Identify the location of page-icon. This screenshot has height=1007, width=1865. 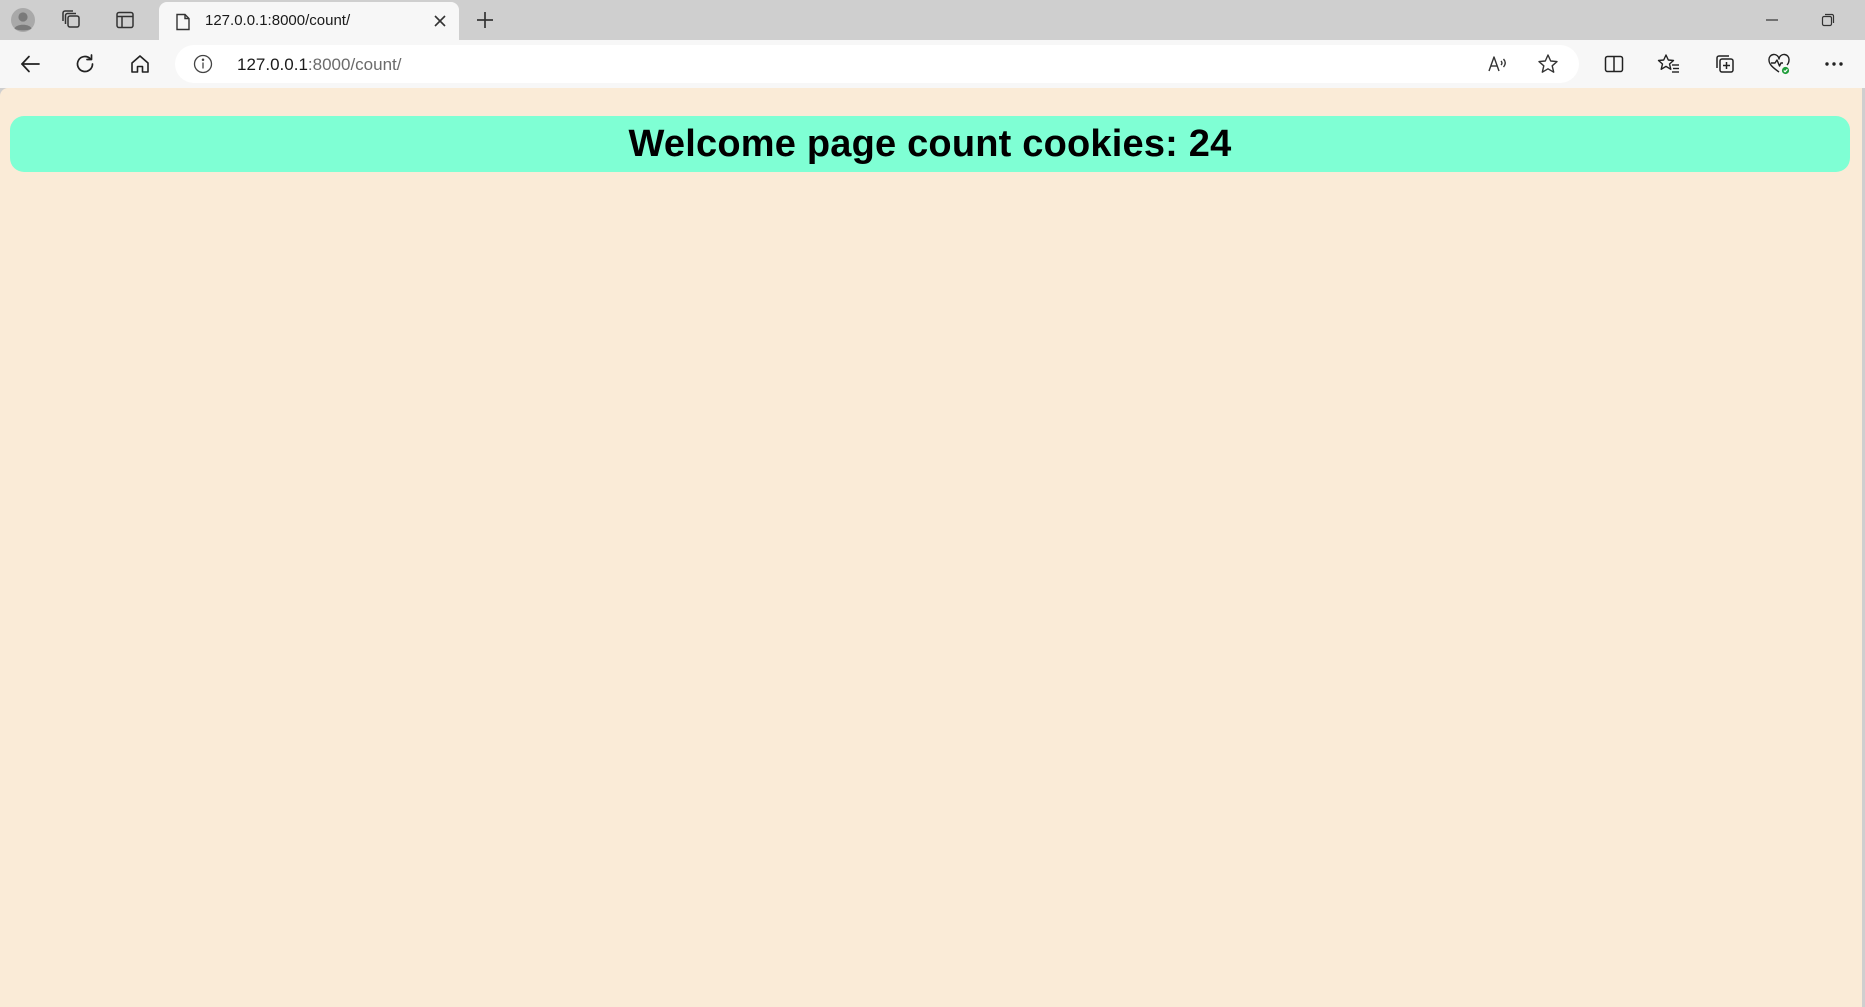
(183, 22).